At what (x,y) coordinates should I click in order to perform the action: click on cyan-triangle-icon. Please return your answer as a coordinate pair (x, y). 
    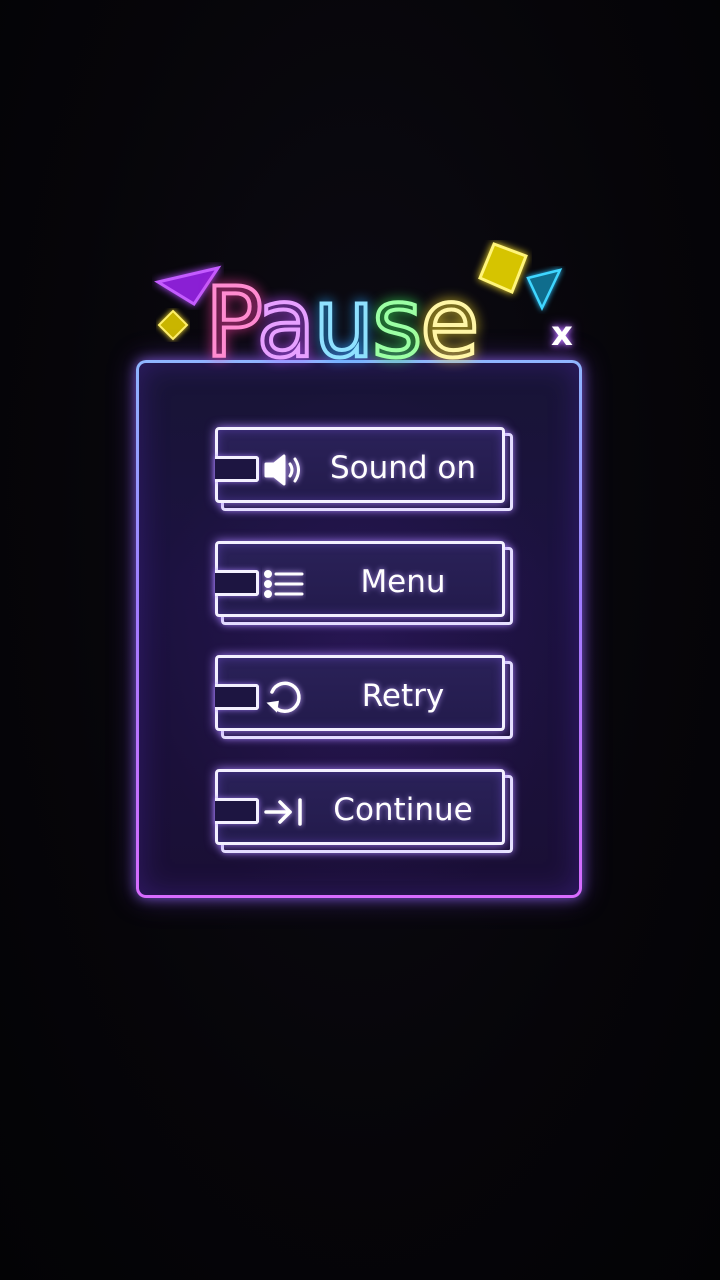
    Looking at the image, I should click on (544, 289).